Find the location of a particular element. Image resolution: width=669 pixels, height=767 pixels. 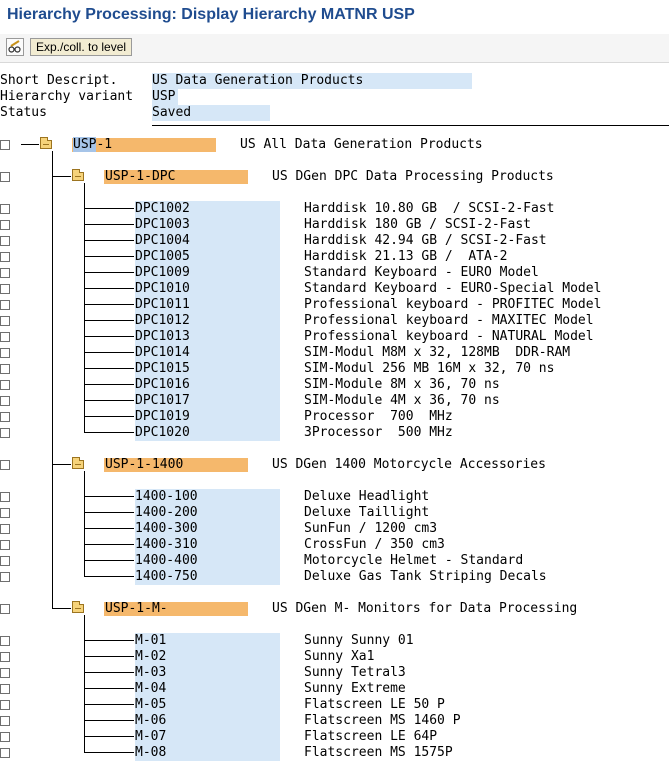

node-id-suffix: -1 is located at coordinates (104, 144).